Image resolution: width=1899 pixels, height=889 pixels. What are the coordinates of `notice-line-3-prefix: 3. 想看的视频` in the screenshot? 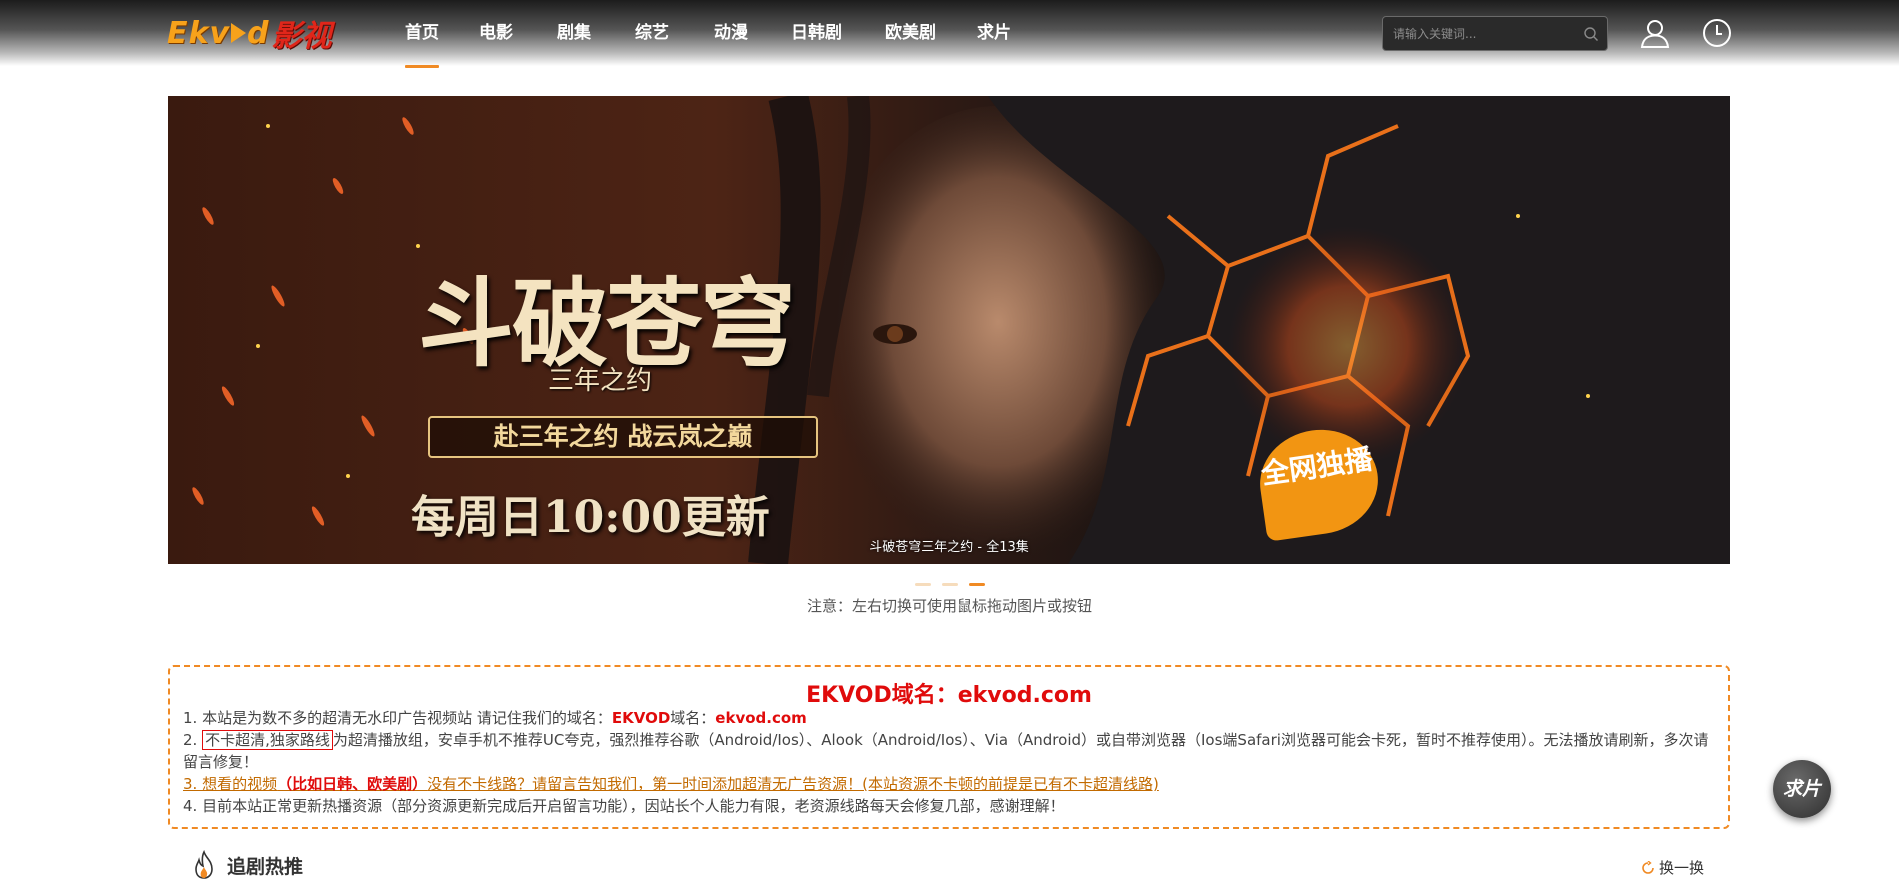 It's located at (230, 784).